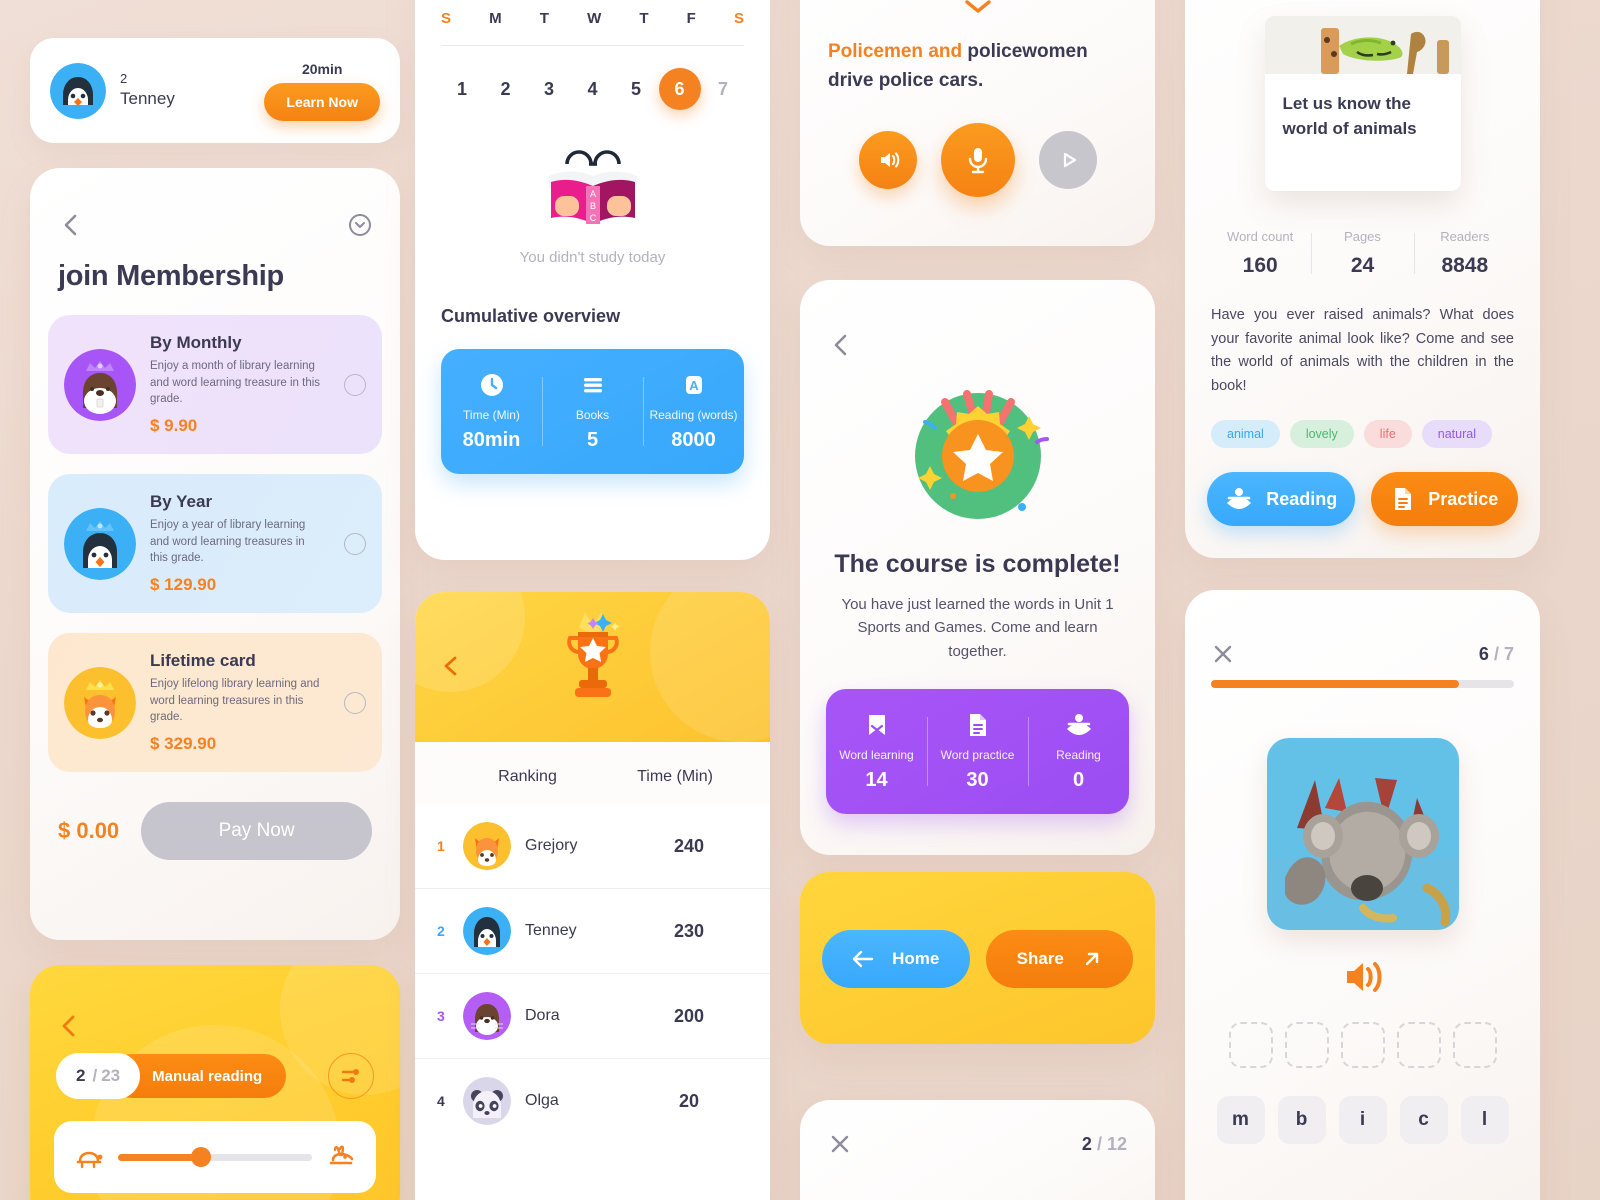 This screenshot has height=1200, width=1600. I want to click on tag-natural: natural, so click(1457, 434).